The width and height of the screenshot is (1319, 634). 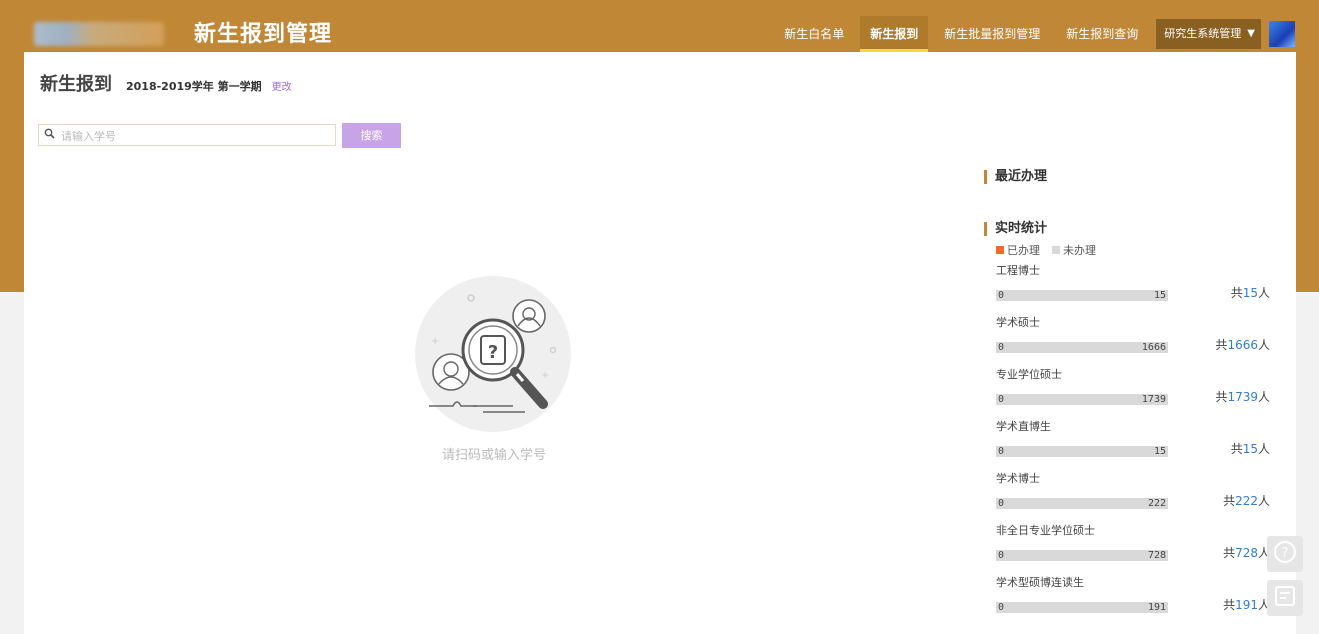 I want to click on stat-todo-count: 1666, so click(x=1153, y=347).